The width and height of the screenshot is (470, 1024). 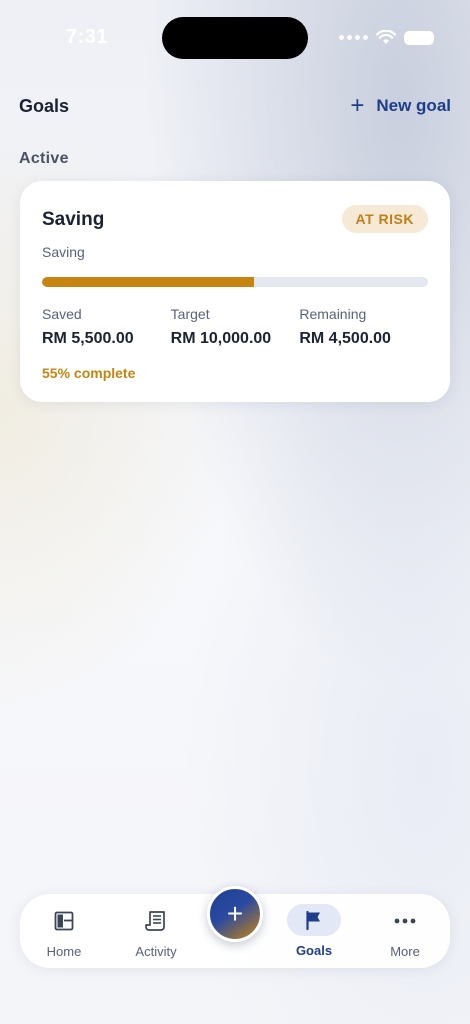 What do you see at coordinates (413, 105) in the screenshot?
I see `new-goal-label: New goal` at bounding box center [413, 105].